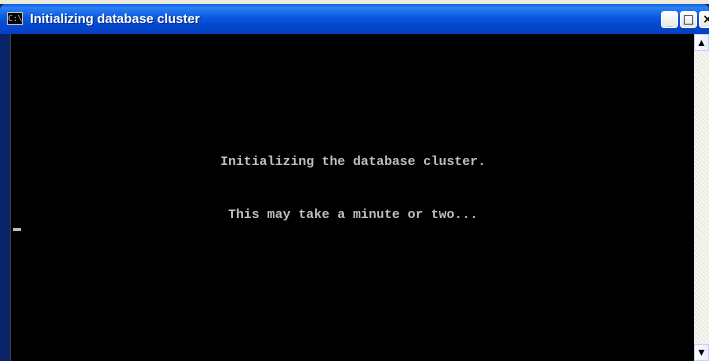 Image resolution: width=709 pixels, height=361 pixels. Describe the element at coordinates (115, 18) in the screenshot. I see `window-title: Initializing database cluster` at that location.